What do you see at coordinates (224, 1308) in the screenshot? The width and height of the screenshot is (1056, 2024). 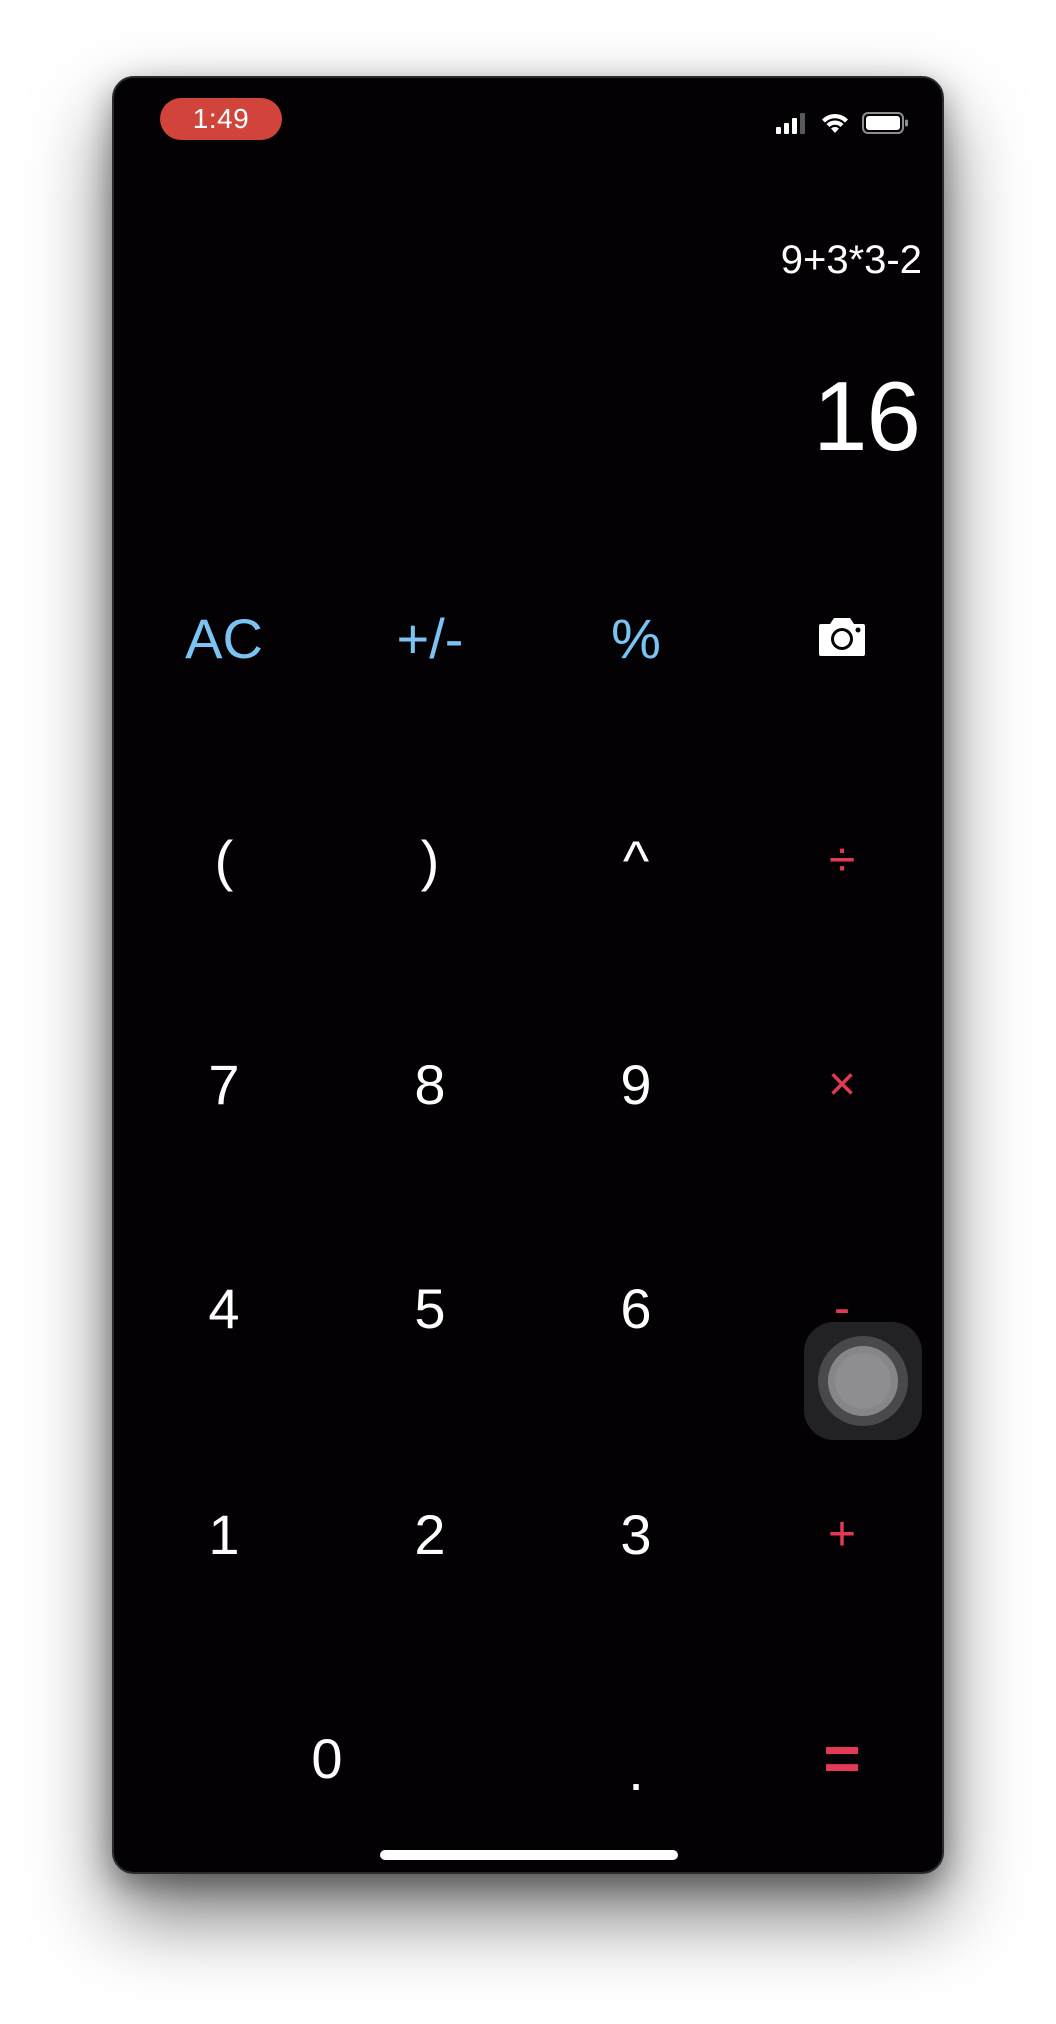 I see `digit-4-button: 4` at bounding box center [224, 1308].